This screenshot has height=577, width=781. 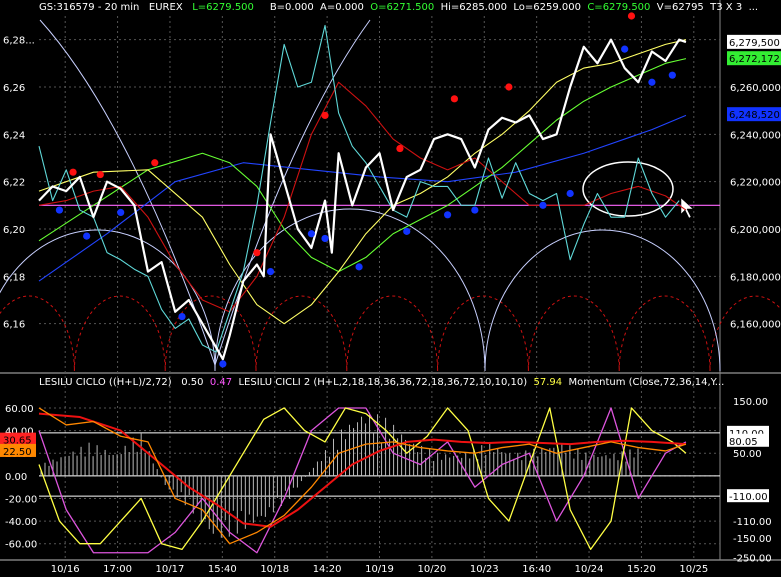 I want to click on ask-value: A=0.000, so click(x=342, y=7).